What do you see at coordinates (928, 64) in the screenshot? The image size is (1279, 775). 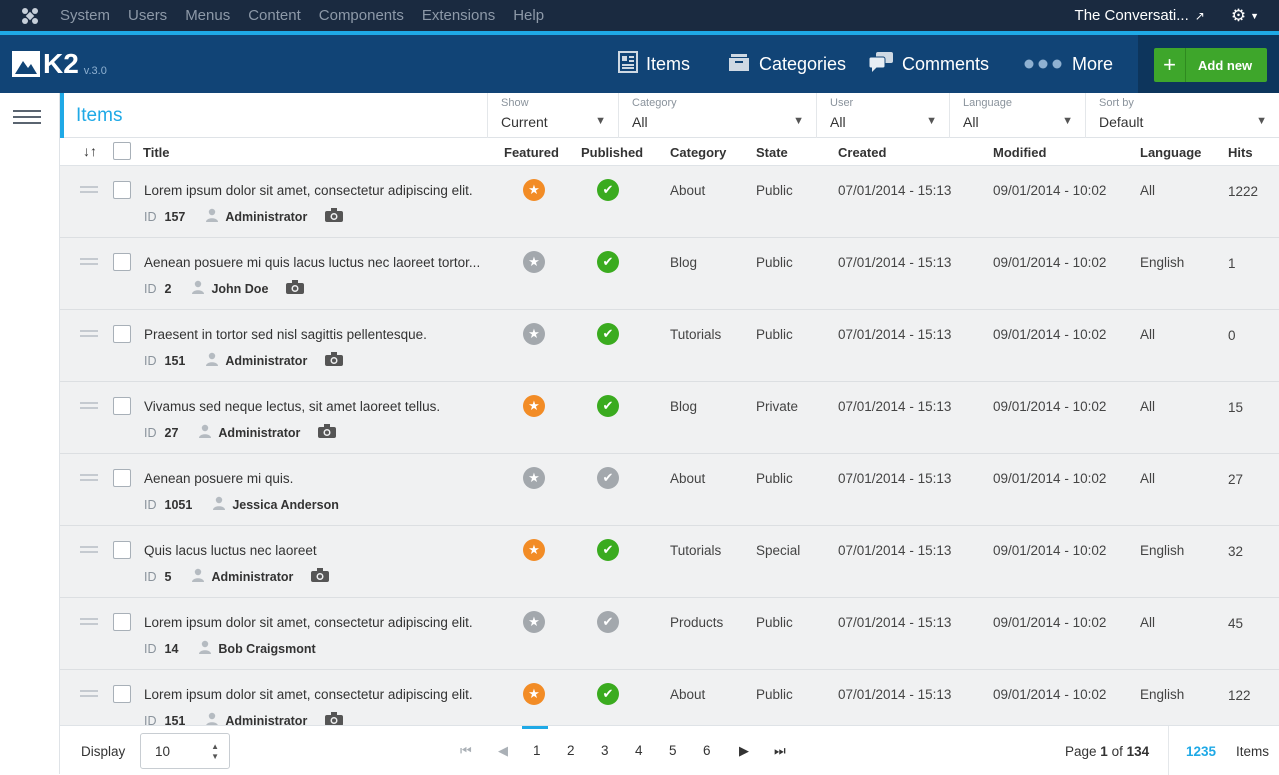 I see `nav-comments: Comments` at bounding box center [928, 64].